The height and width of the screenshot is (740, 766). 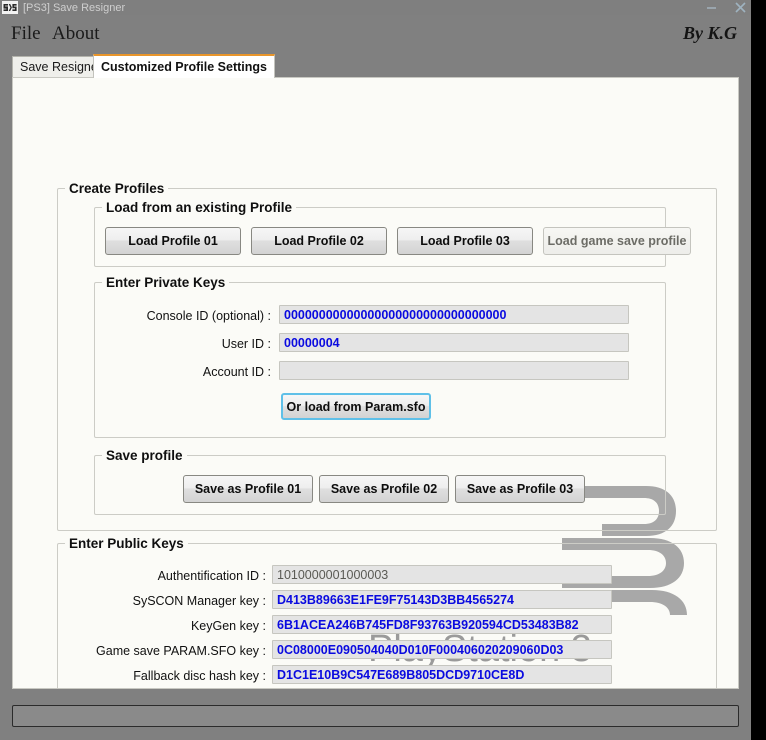 I want to click on save-profile-legend: Save profile, so click(x=144, y=455).